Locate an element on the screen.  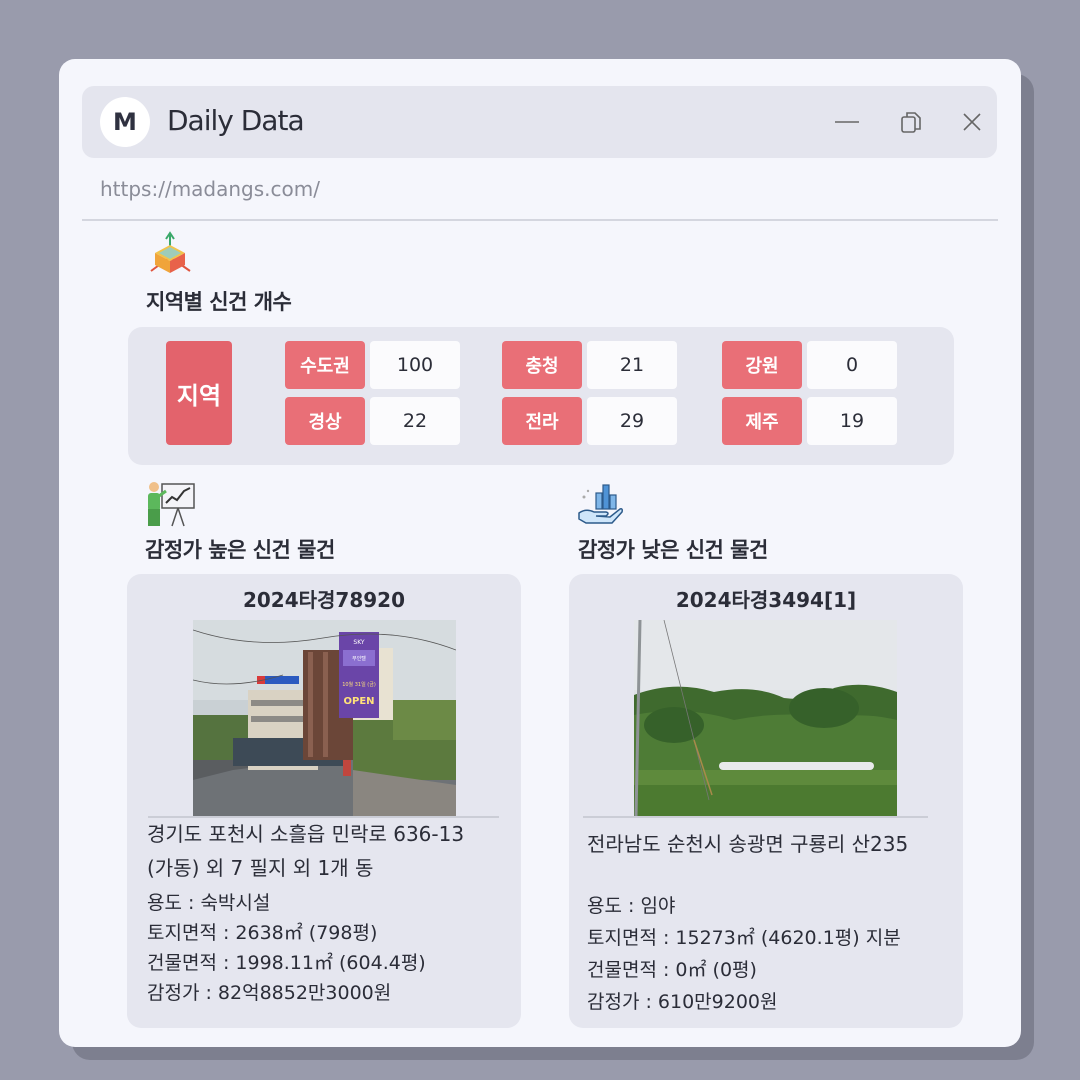
url-text: https://madangs.com/ is located at coordinates (210, 189).